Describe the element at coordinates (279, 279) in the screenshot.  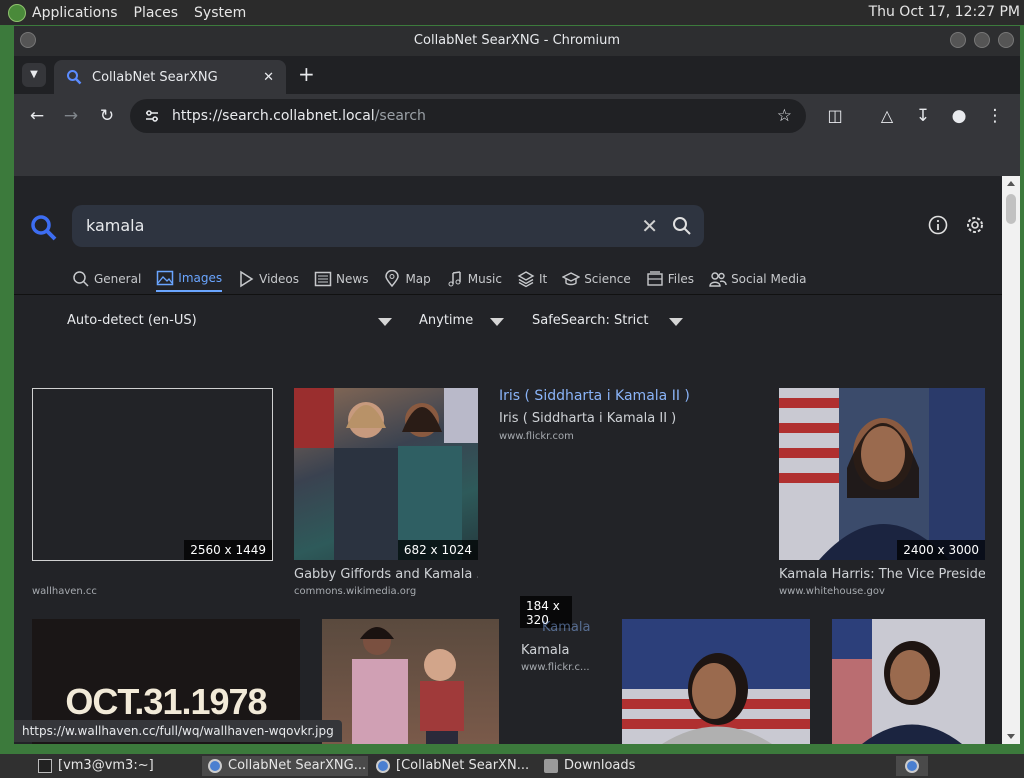
I see `tab-videos-label: Videos` at that location.